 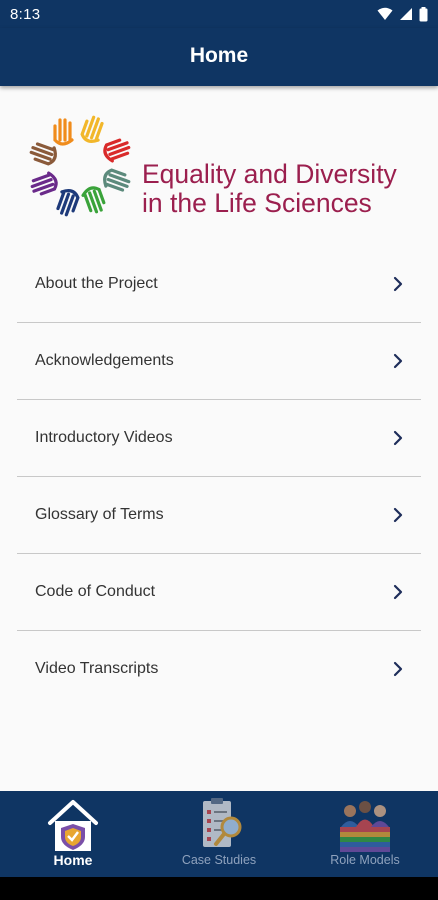 What do you see at coordinates (219, 361) in the screenshot?
I see `menu-item-acknowledgements: Acknowledgements` at bounding box center [219, 361].